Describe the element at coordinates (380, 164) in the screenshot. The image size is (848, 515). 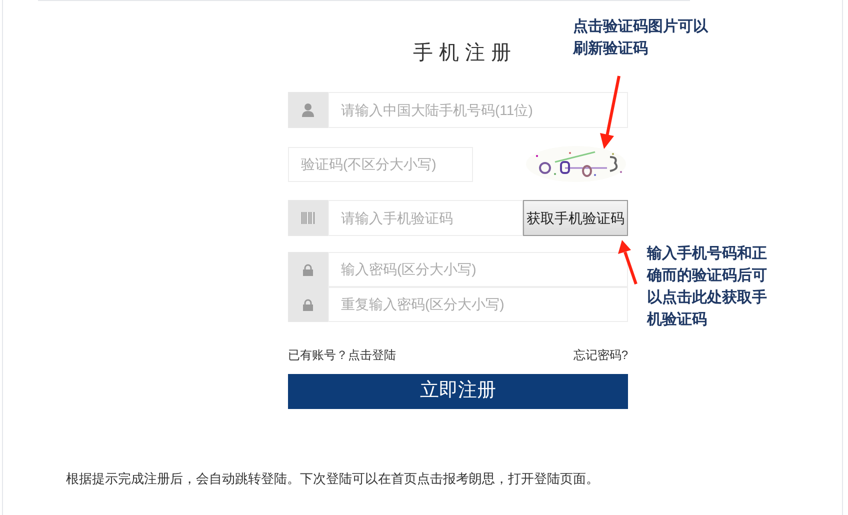
I see `captcha-field: 验证码(不区分大小写)` at that location.